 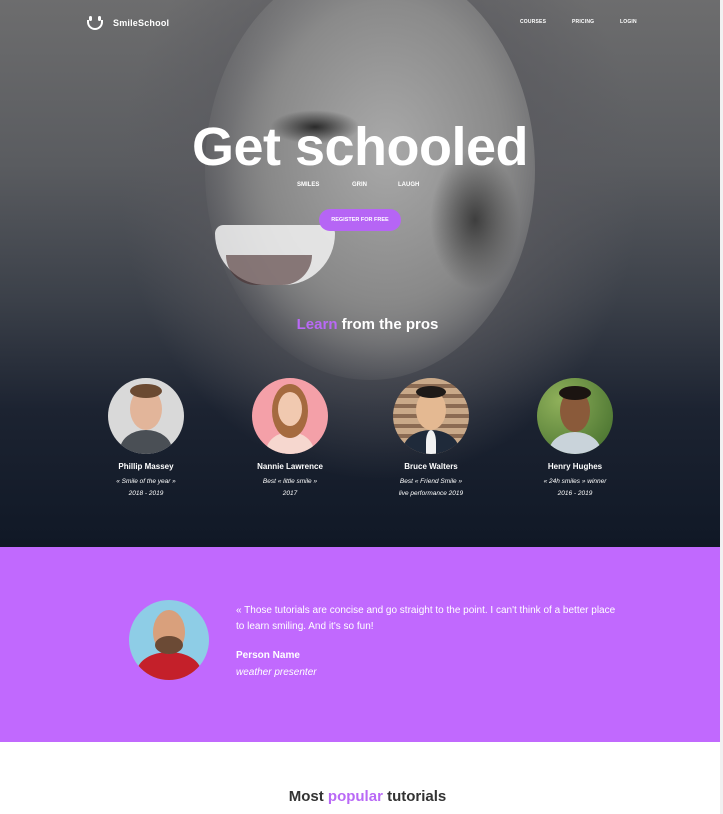 I want to click on pro-years: 2016 - 2019, so click(x=575, y=493).